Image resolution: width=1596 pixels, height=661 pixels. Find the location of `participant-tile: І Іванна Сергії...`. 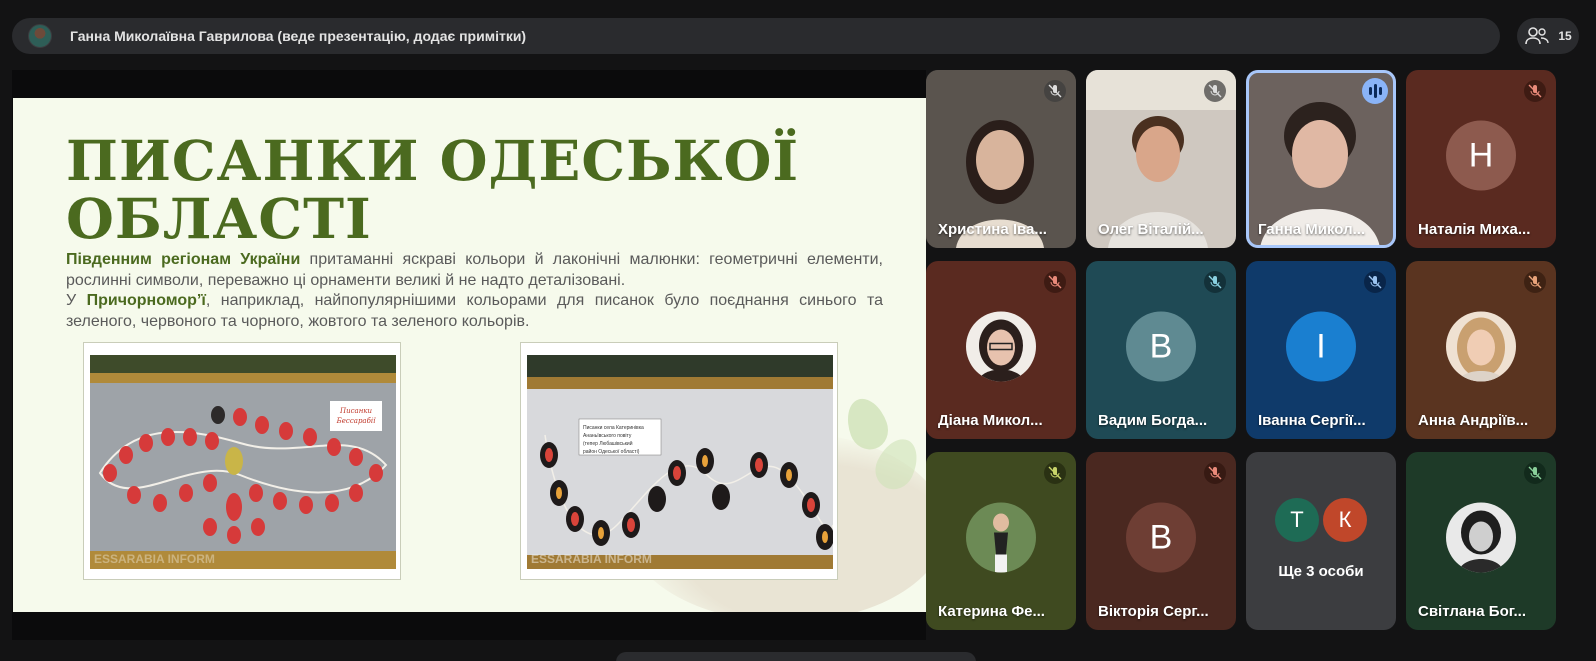

participant-tile: І Іванна Сергії... is located at coordinates (1321, 350).